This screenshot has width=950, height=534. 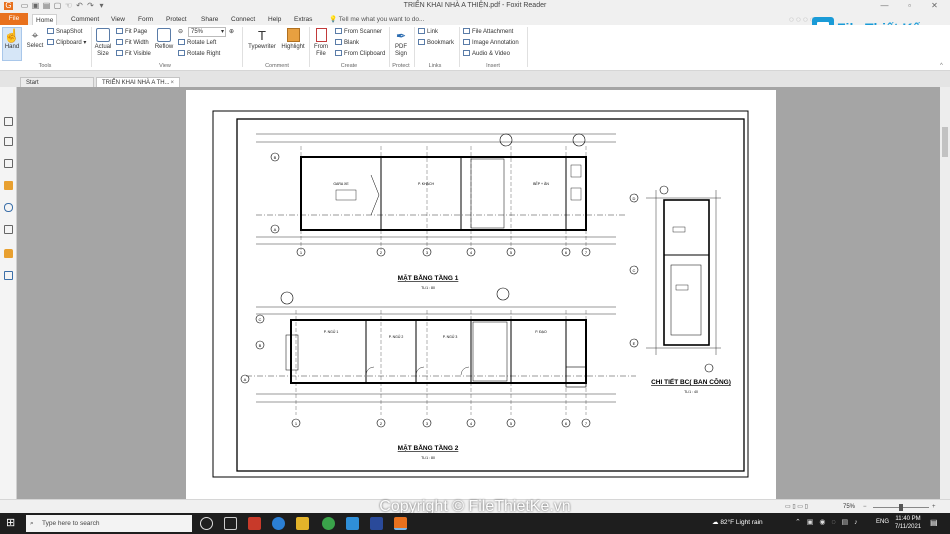 What do you see at coordinates (541, 332) in the screenshot?
I see `room-label: P. ĐẠO` at bounding box center [541, 332].